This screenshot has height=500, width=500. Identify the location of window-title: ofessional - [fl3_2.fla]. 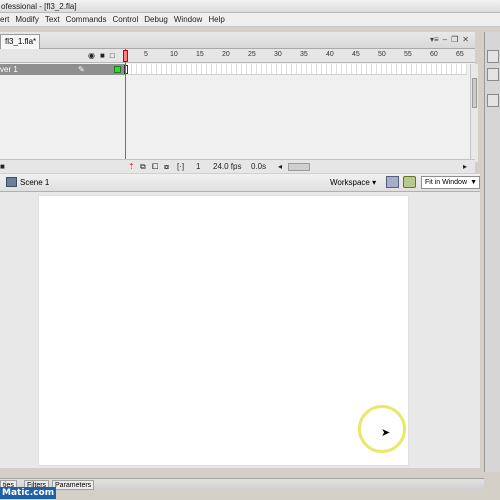
(250, 6).